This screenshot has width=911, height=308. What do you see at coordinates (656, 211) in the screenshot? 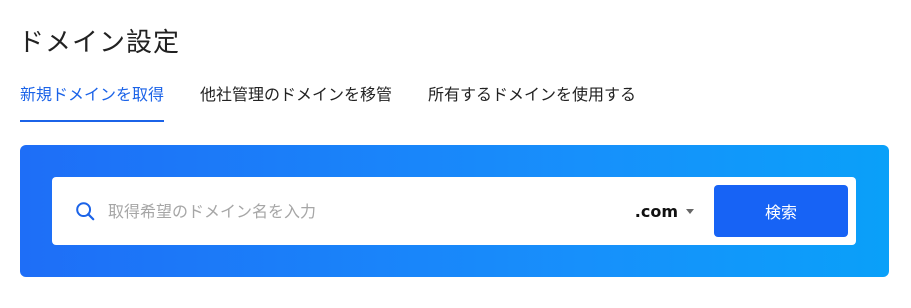
I see `tld-value: .com` at bounding box center [656, 211].